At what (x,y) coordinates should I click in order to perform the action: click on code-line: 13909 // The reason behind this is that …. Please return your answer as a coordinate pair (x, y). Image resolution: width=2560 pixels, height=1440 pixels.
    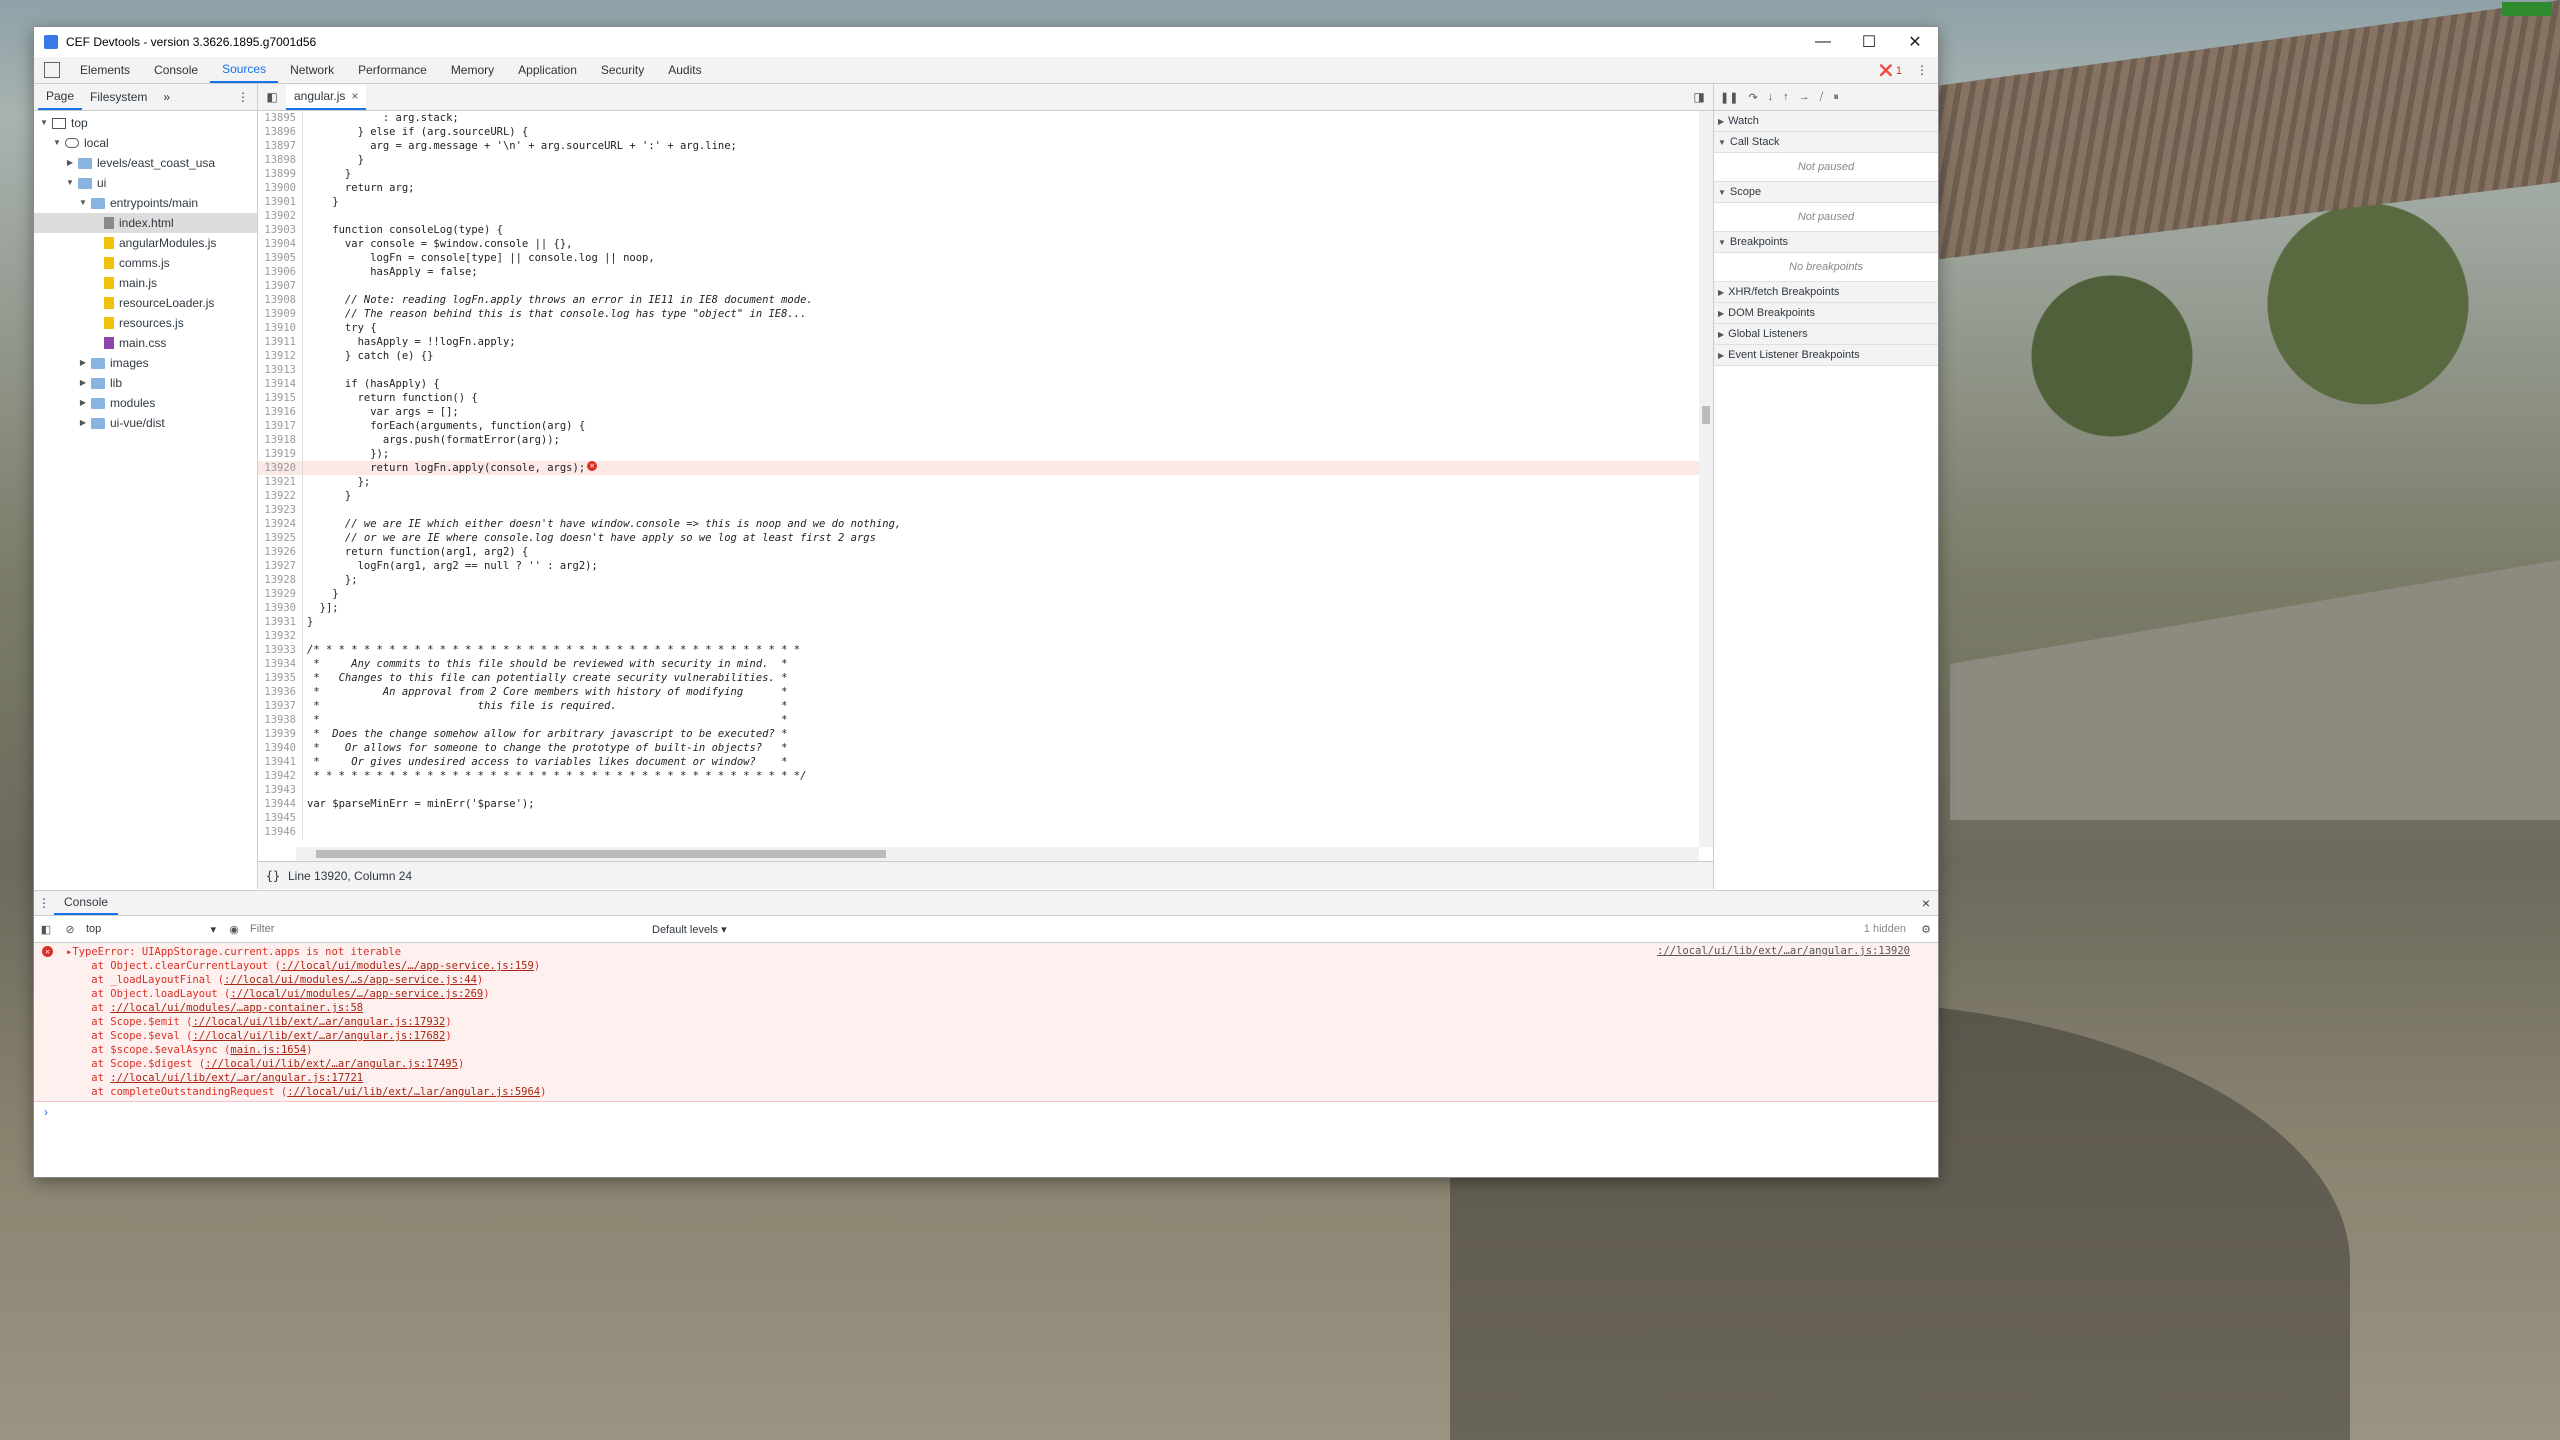
    Looking at the image, I should click on (978, 314).